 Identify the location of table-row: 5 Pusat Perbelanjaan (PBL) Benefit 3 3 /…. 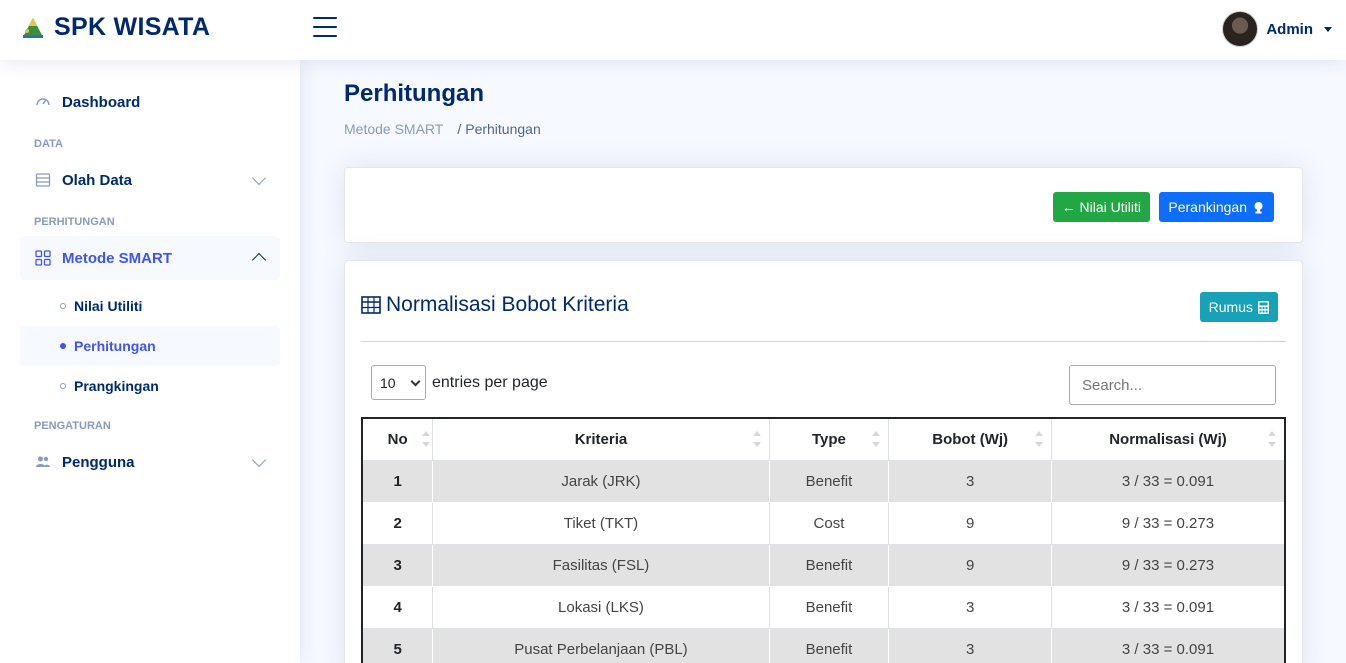
(823, 645).